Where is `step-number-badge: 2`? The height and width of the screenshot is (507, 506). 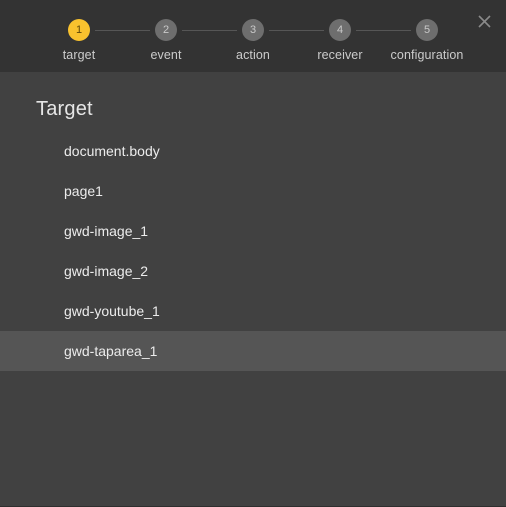
step-number-badge: 2 is located at coordinates (166, 30).